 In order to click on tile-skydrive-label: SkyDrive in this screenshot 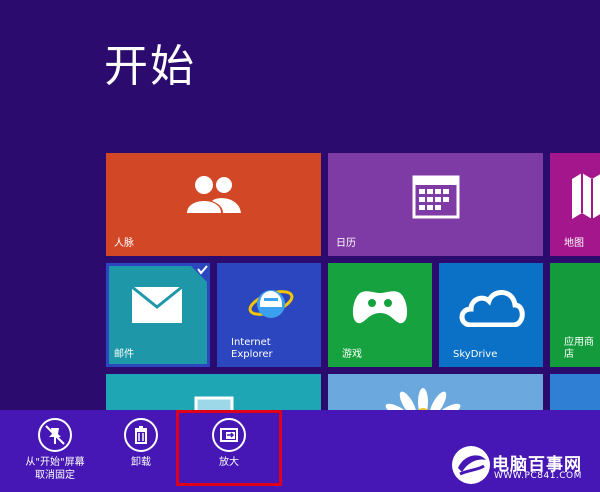, I will do `click(475, 354)`.